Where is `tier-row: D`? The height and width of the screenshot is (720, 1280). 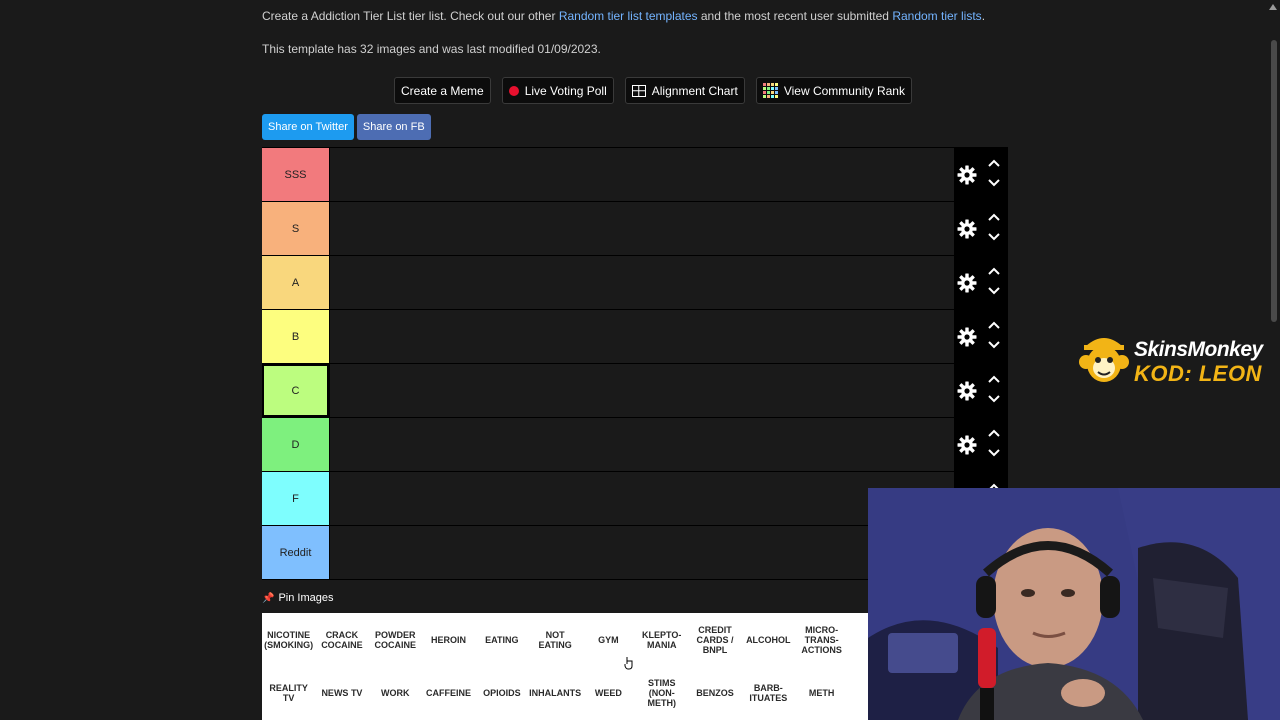
tier-row: D is located at coordinates (635, 445).